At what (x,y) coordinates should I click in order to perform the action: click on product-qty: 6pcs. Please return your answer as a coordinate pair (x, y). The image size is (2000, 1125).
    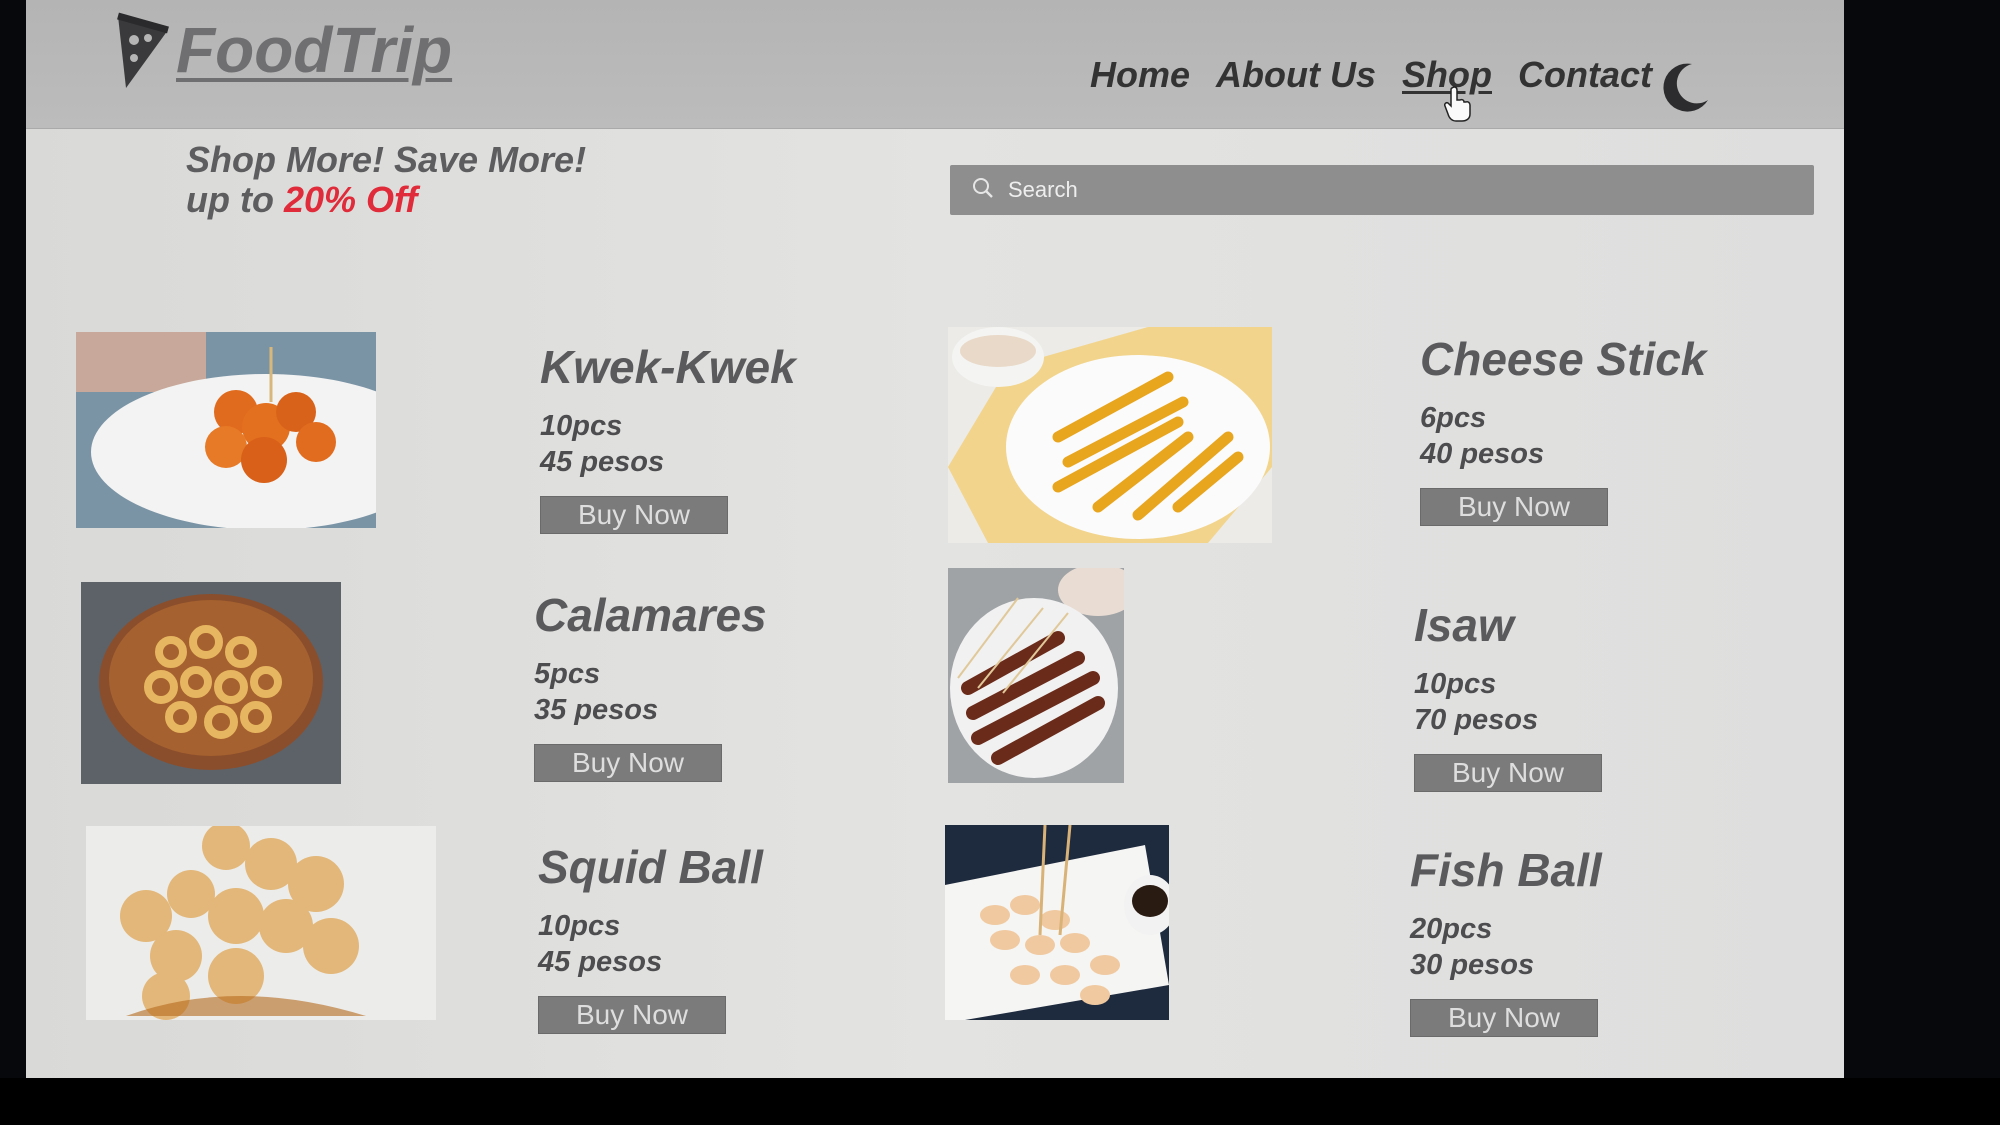
    Looking at the image, I should click on (1453, 418).